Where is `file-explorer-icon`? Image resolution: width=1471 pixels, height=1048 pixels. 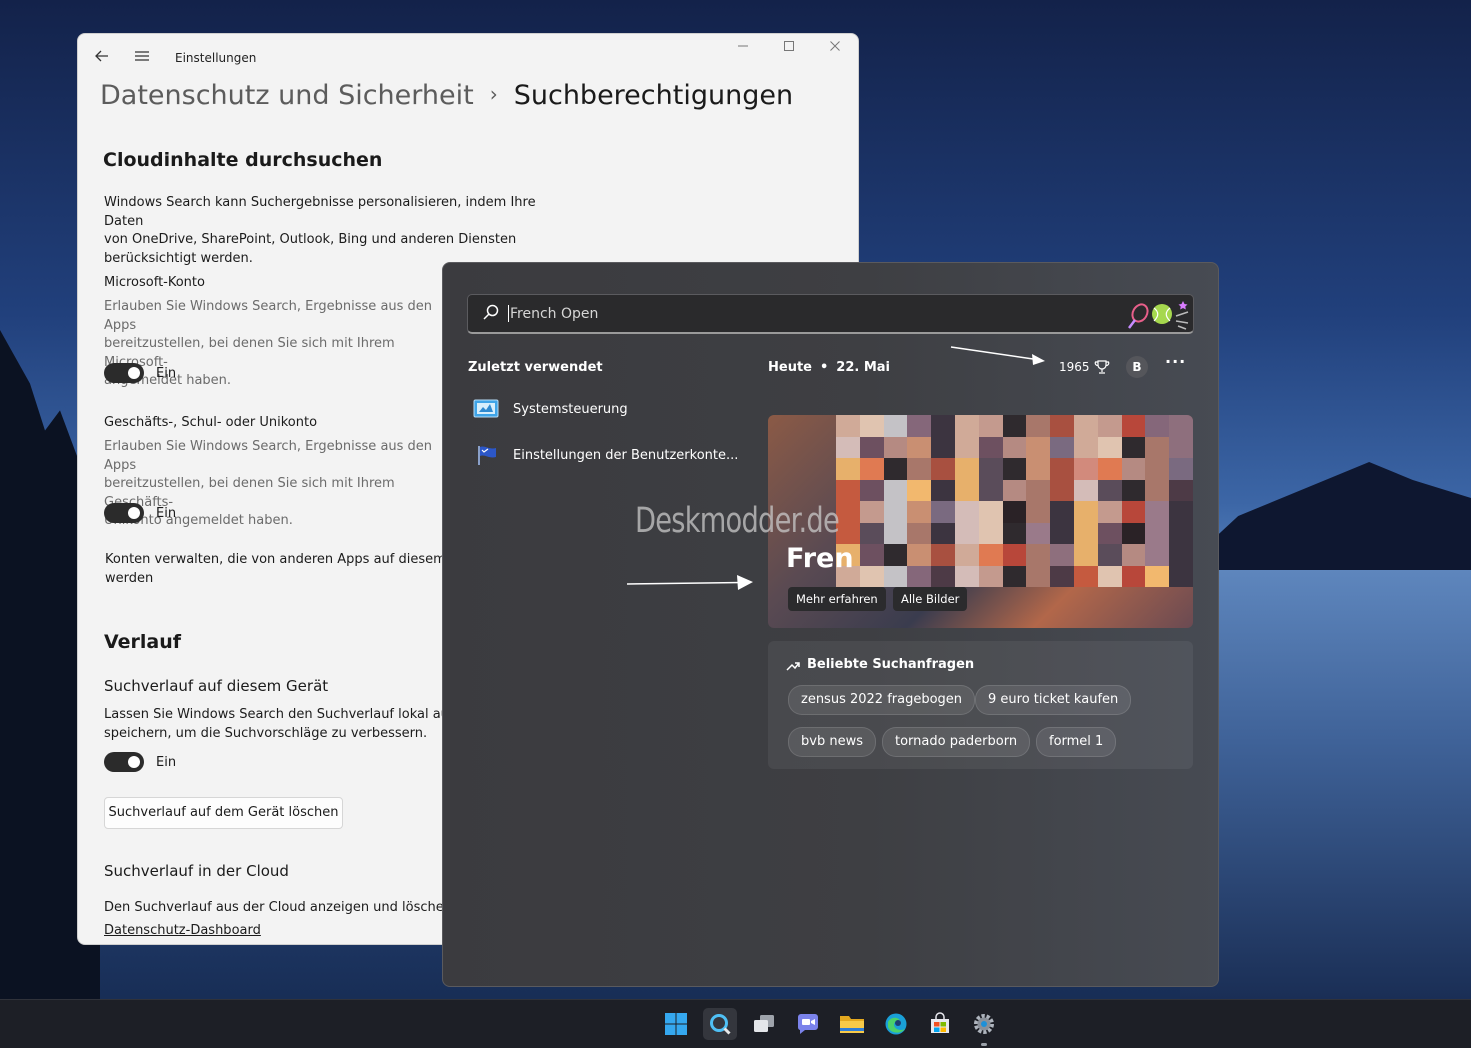
file-explorer-icon is located at coordinates (852, 1024).